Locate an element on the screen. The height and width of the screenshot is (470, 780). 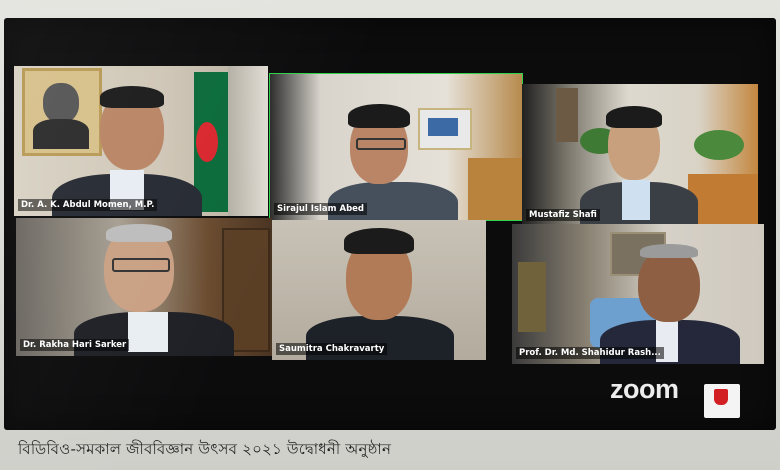
curtain is located at coordinates (248, 141).